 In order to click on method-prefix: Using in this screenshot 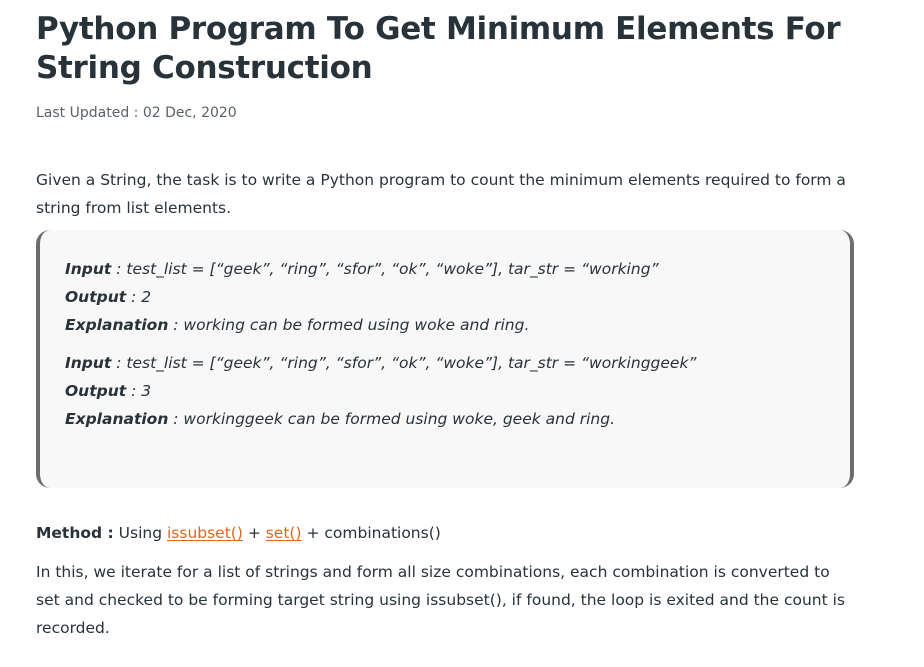, I will do `click(140, 533)`.